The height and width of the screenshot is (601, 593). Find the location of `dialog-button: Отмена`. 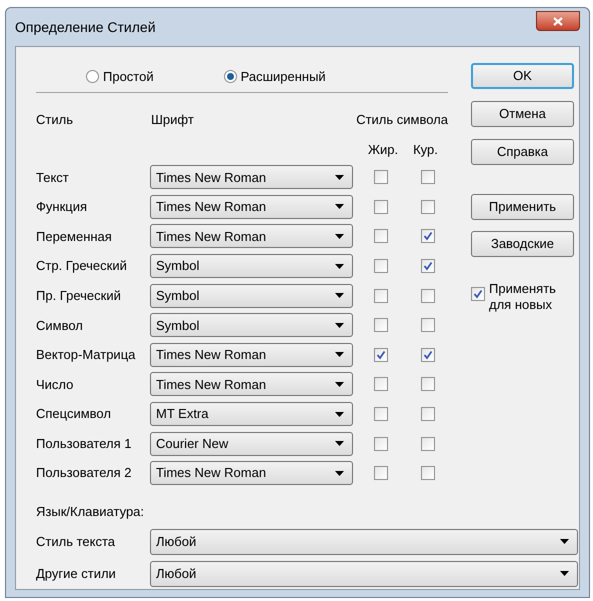

dialog-button: Отмена is located at coordinates (522, 114).